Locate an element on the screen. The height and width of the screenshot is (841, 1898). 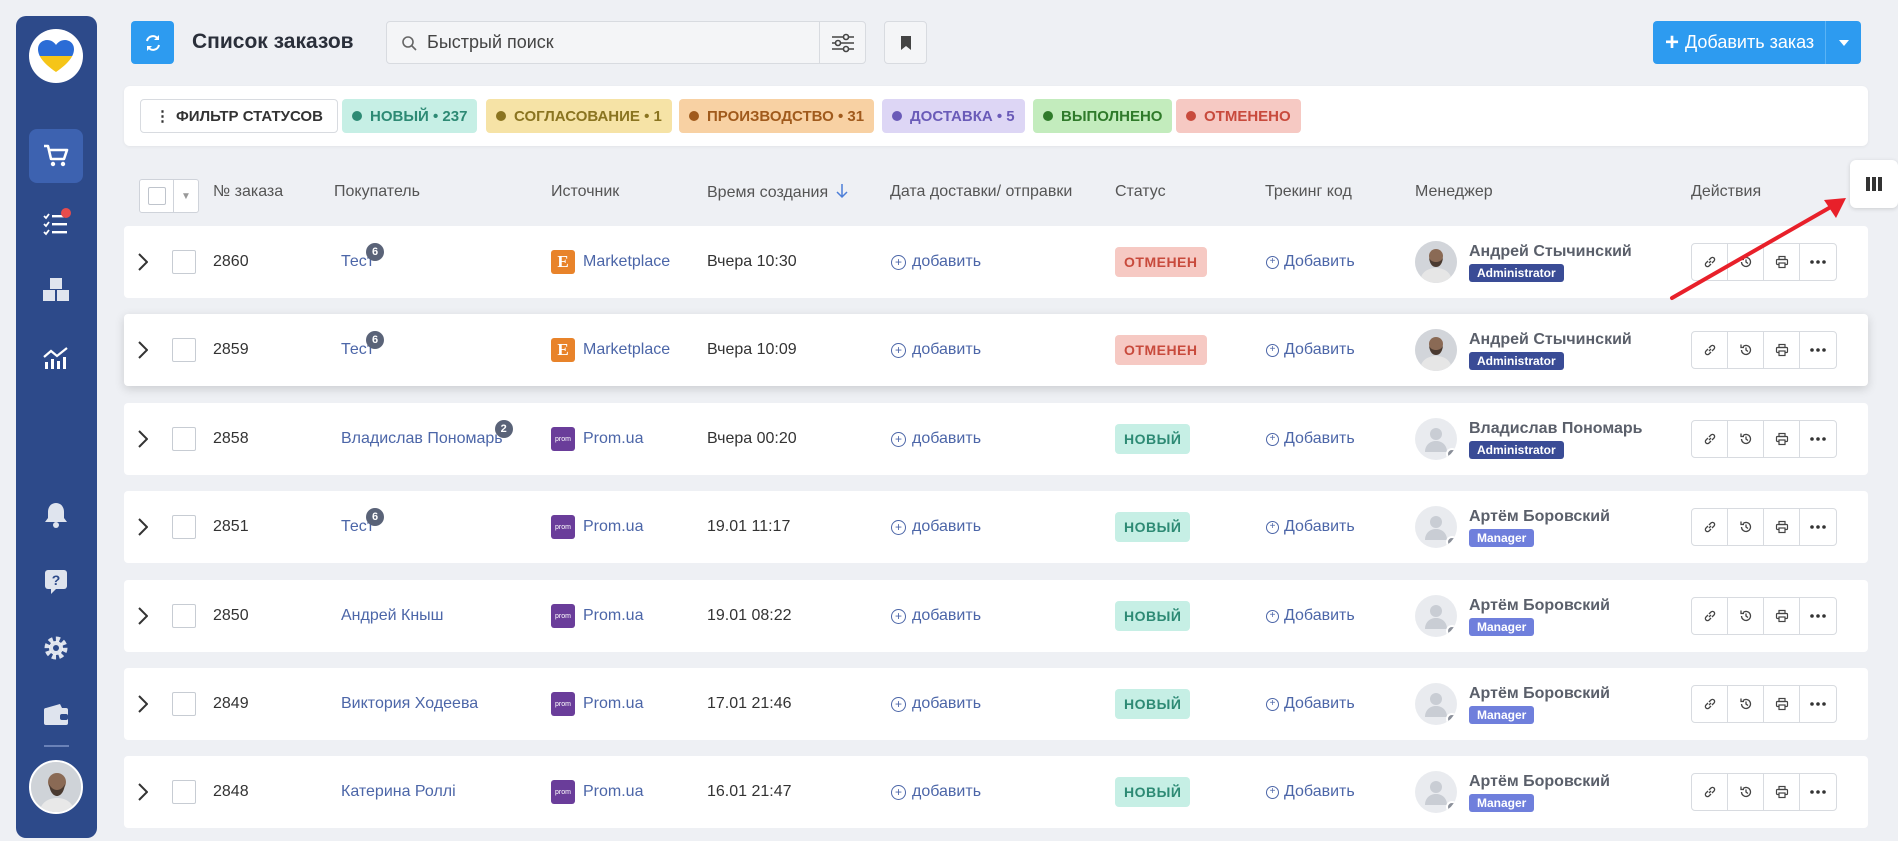
nav-finance is located at coordinates (56, 715).